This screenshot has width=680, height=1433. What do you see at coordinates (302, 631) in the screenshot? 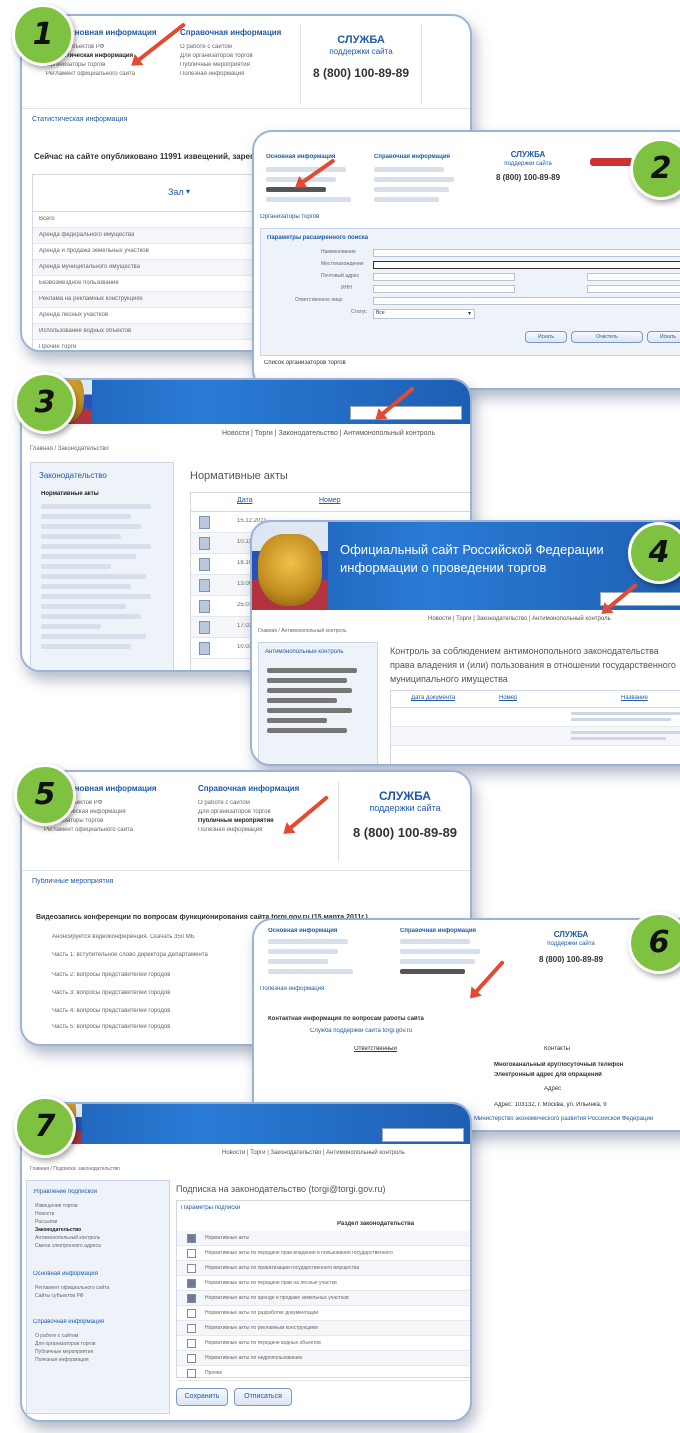
I see `breadcrumb: Главная / Антимонопольный контроль` at bounding box center [302, 631].